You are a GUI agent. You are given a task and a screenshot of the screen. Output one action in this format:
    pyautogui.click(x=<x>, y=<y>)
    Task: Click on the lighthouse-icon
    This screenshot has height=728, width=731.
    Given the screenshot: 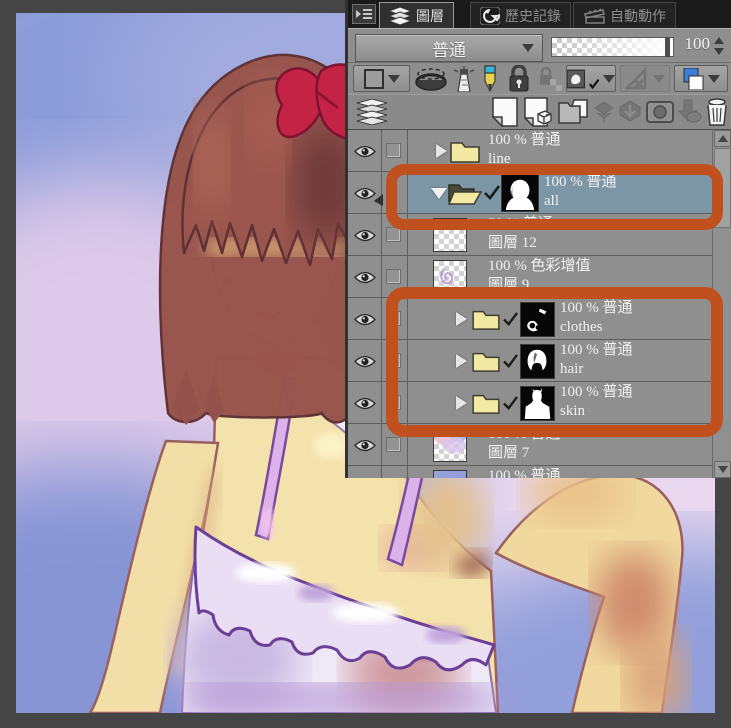 What is the action you would take?
    pyautogui.click(x=464, y=78)
    